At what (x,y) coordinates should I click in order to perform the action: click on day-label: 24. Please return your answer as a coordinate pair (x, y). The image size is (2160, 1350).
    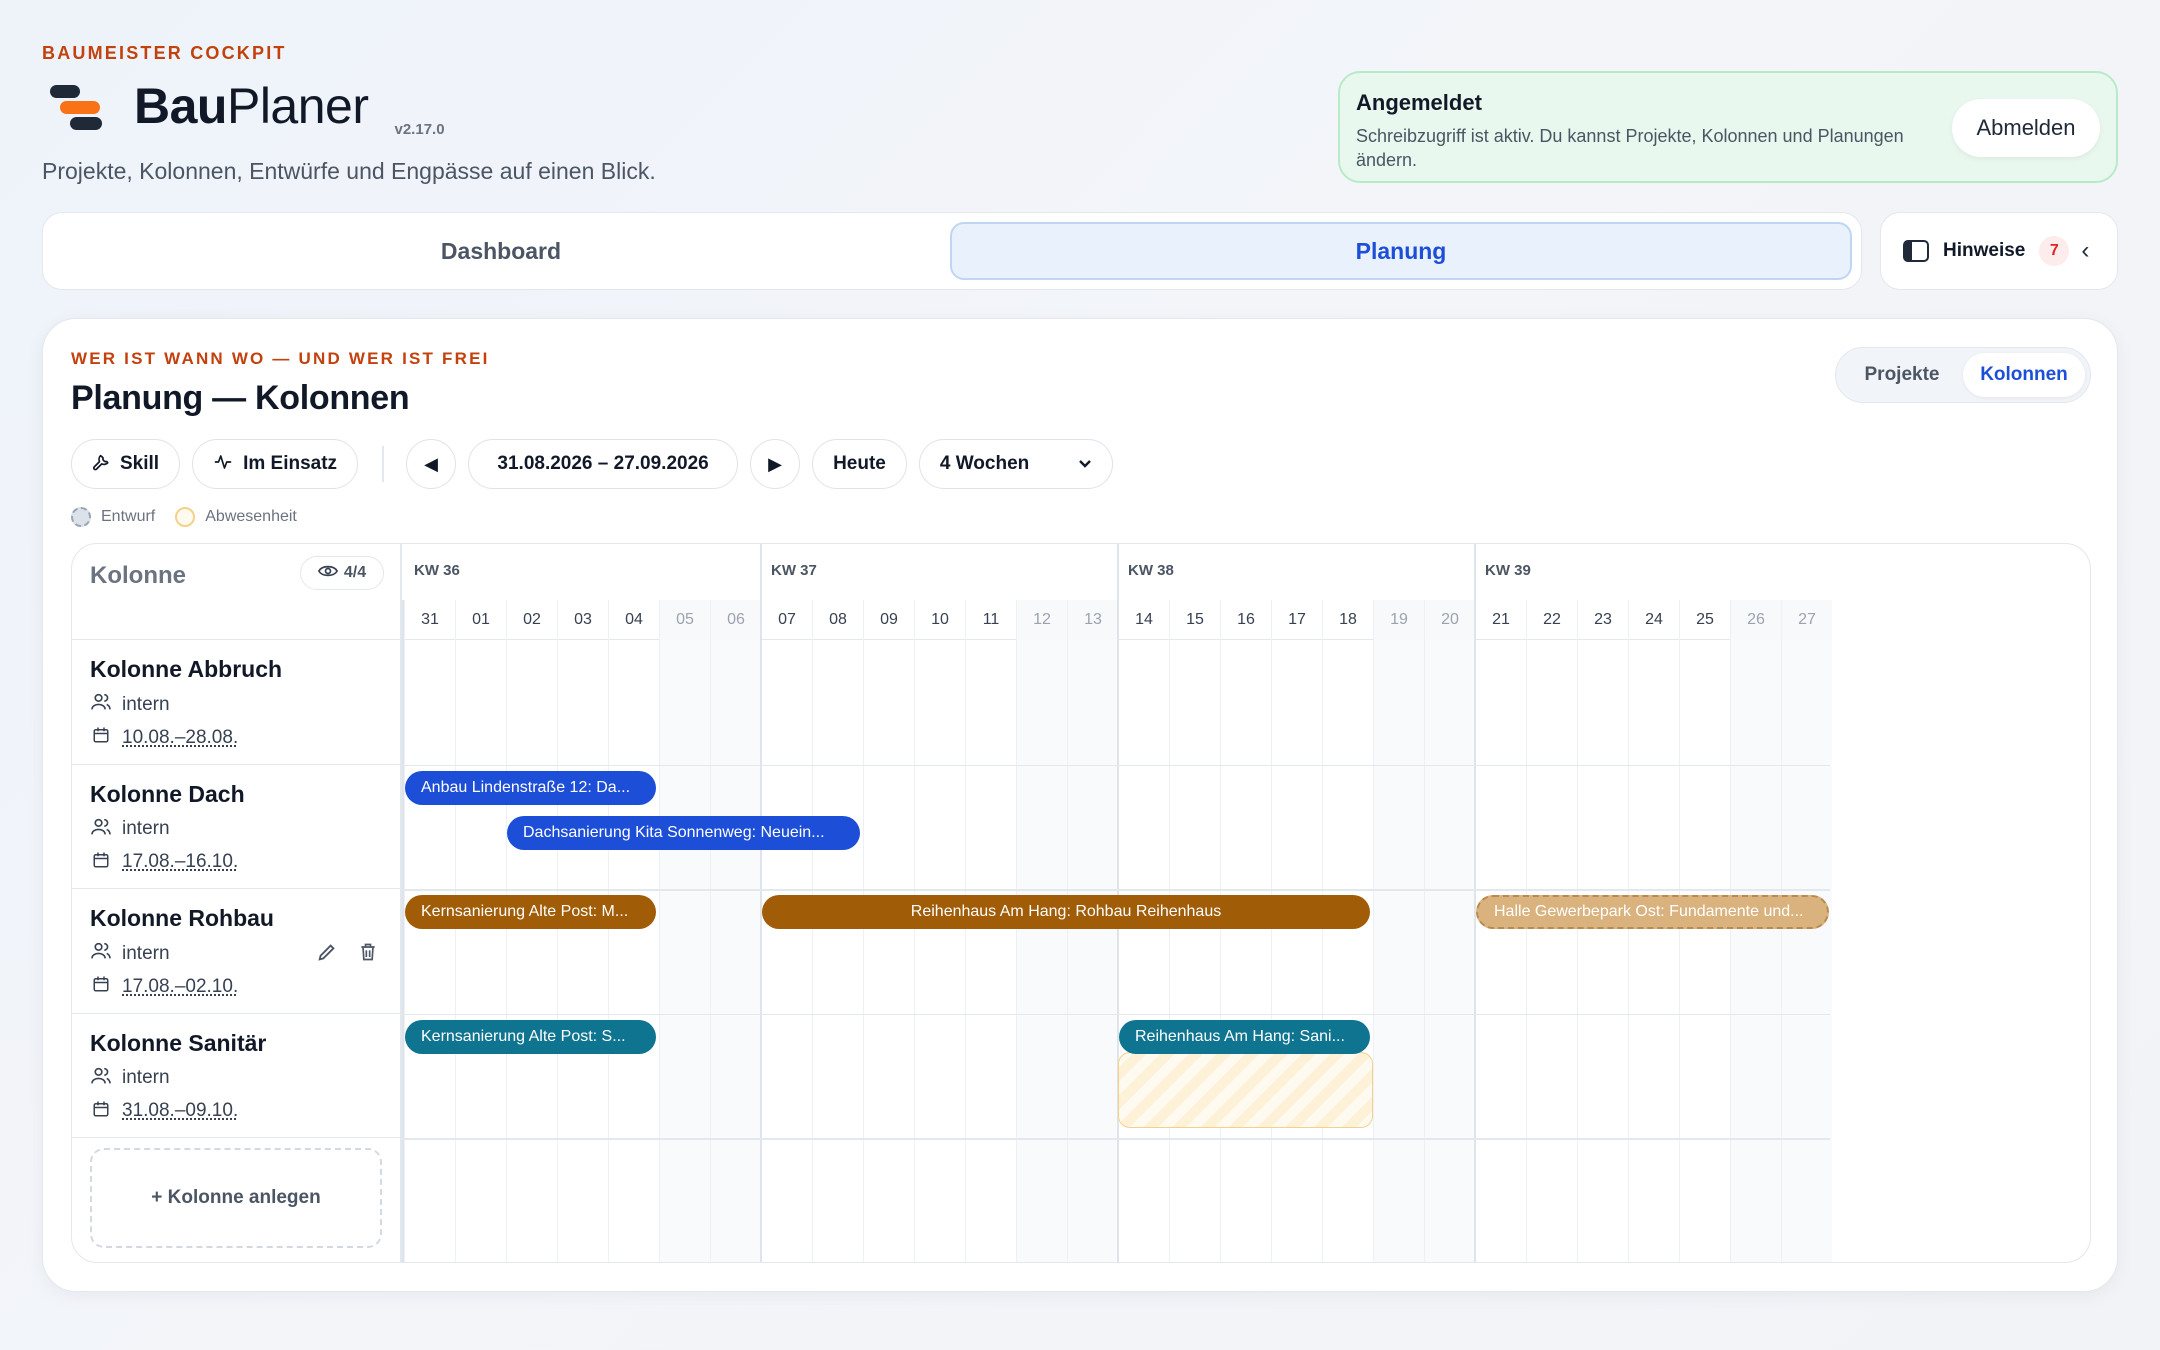
    Looking at the image, I should click on (1653, 620).